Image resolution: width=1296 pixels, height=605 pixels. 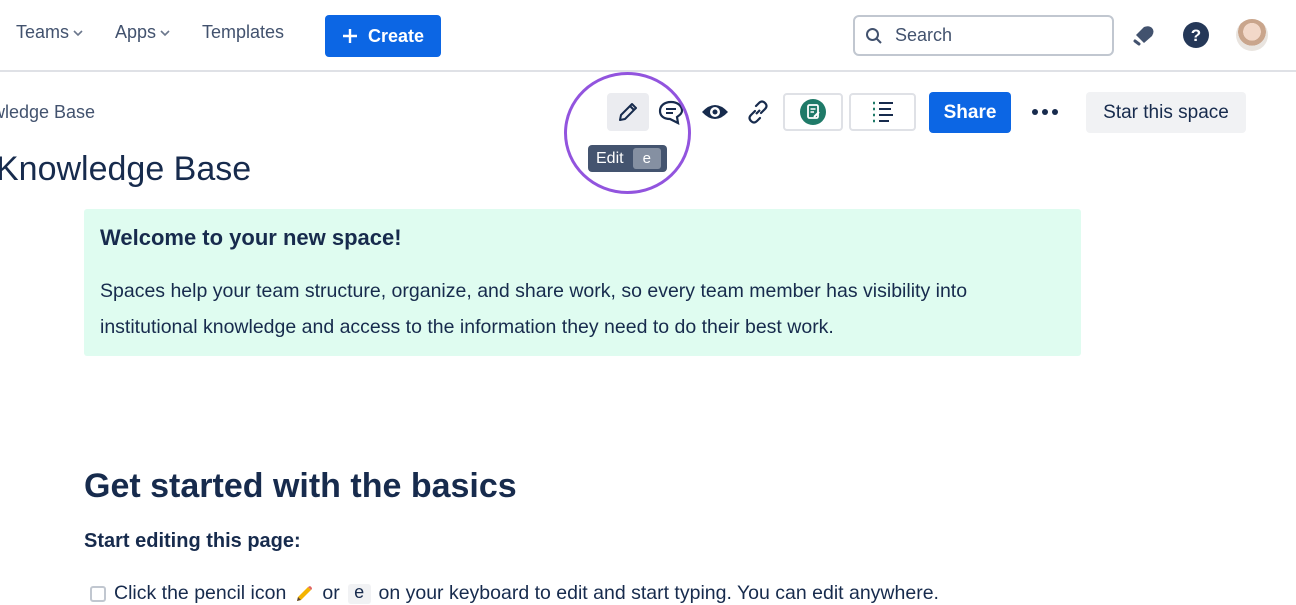 What do you see at coordinates (126, 169) in the screenshot?
I see `page-title: Knowledge Base` at bounding box center [126, 169].